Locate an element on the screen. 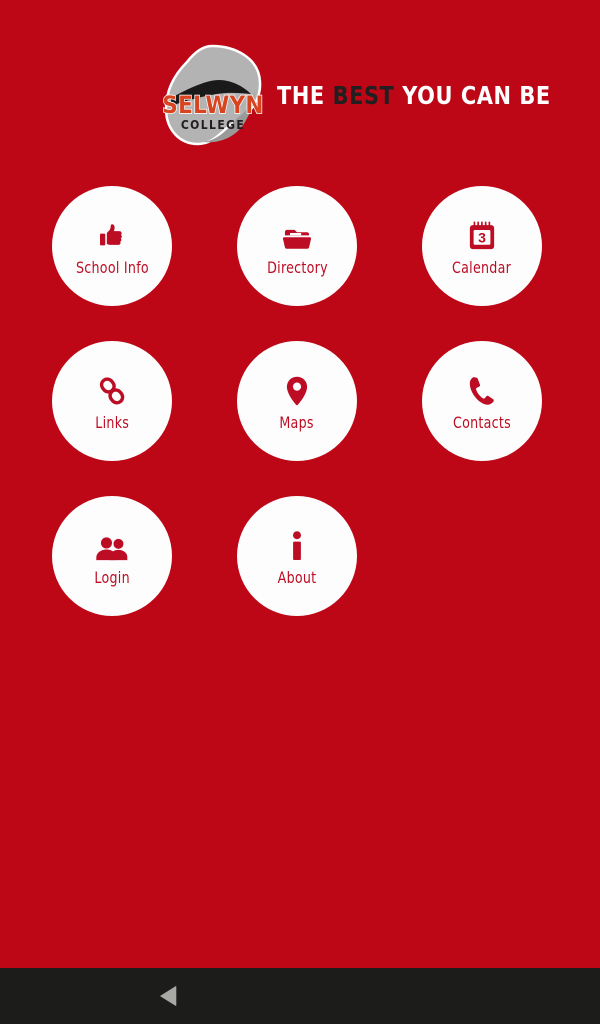 Image resolution: width=600 pixels, height=1024 pixels. tile-label: School Info is located at coordinates (112, 267).